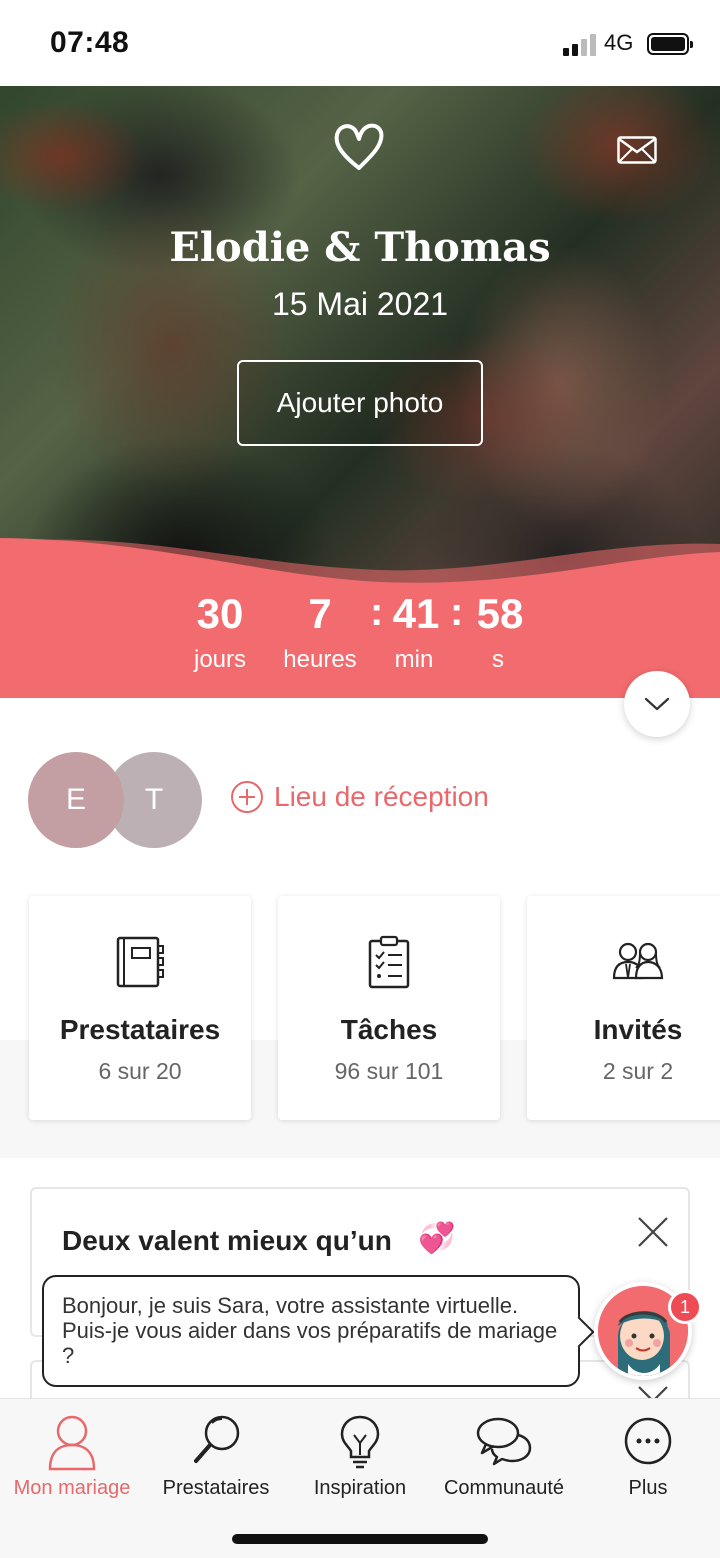  What do you see at coordinates (619, 42) in the screenshot?
I see `network-type: 4G` at bounding box center [619, 42].